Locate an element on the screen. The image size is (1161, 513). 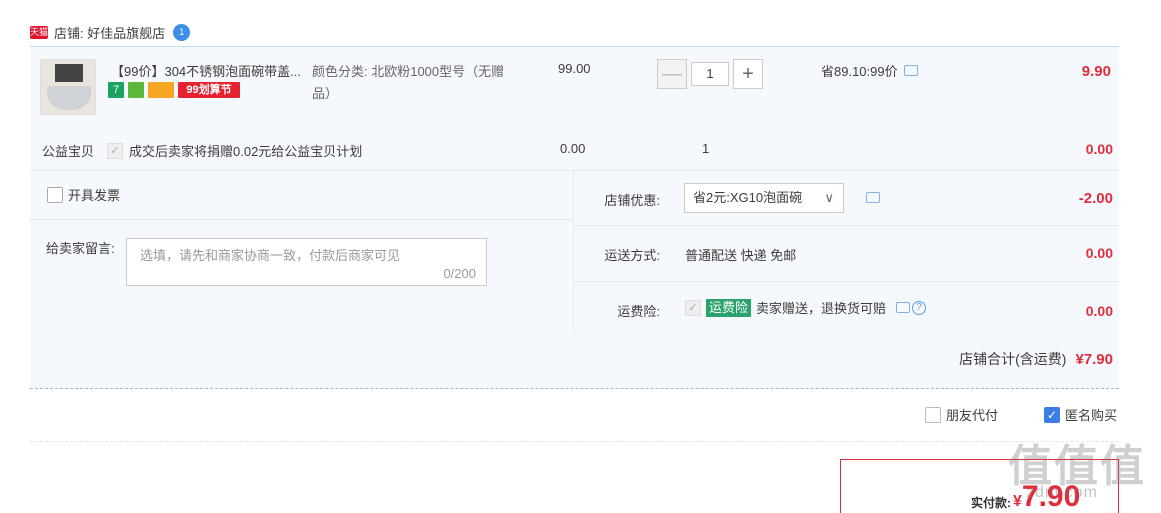
charity-row: 公益宝贝 ✓ 成交后卖家将捐赠0.02元给公益宝贝计划 0.00 1 0.00 is located at coordinates (574, 156).